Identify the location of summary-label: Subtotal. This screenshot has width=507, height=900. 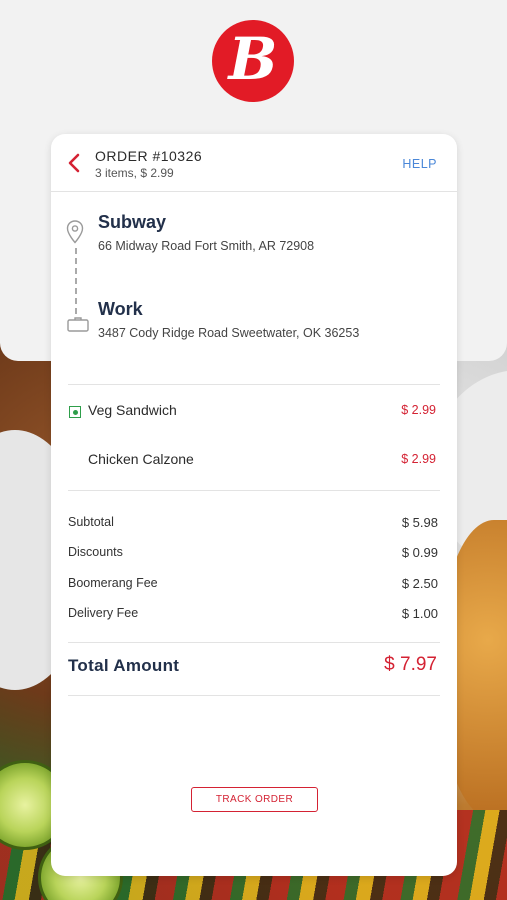
(91, 522).